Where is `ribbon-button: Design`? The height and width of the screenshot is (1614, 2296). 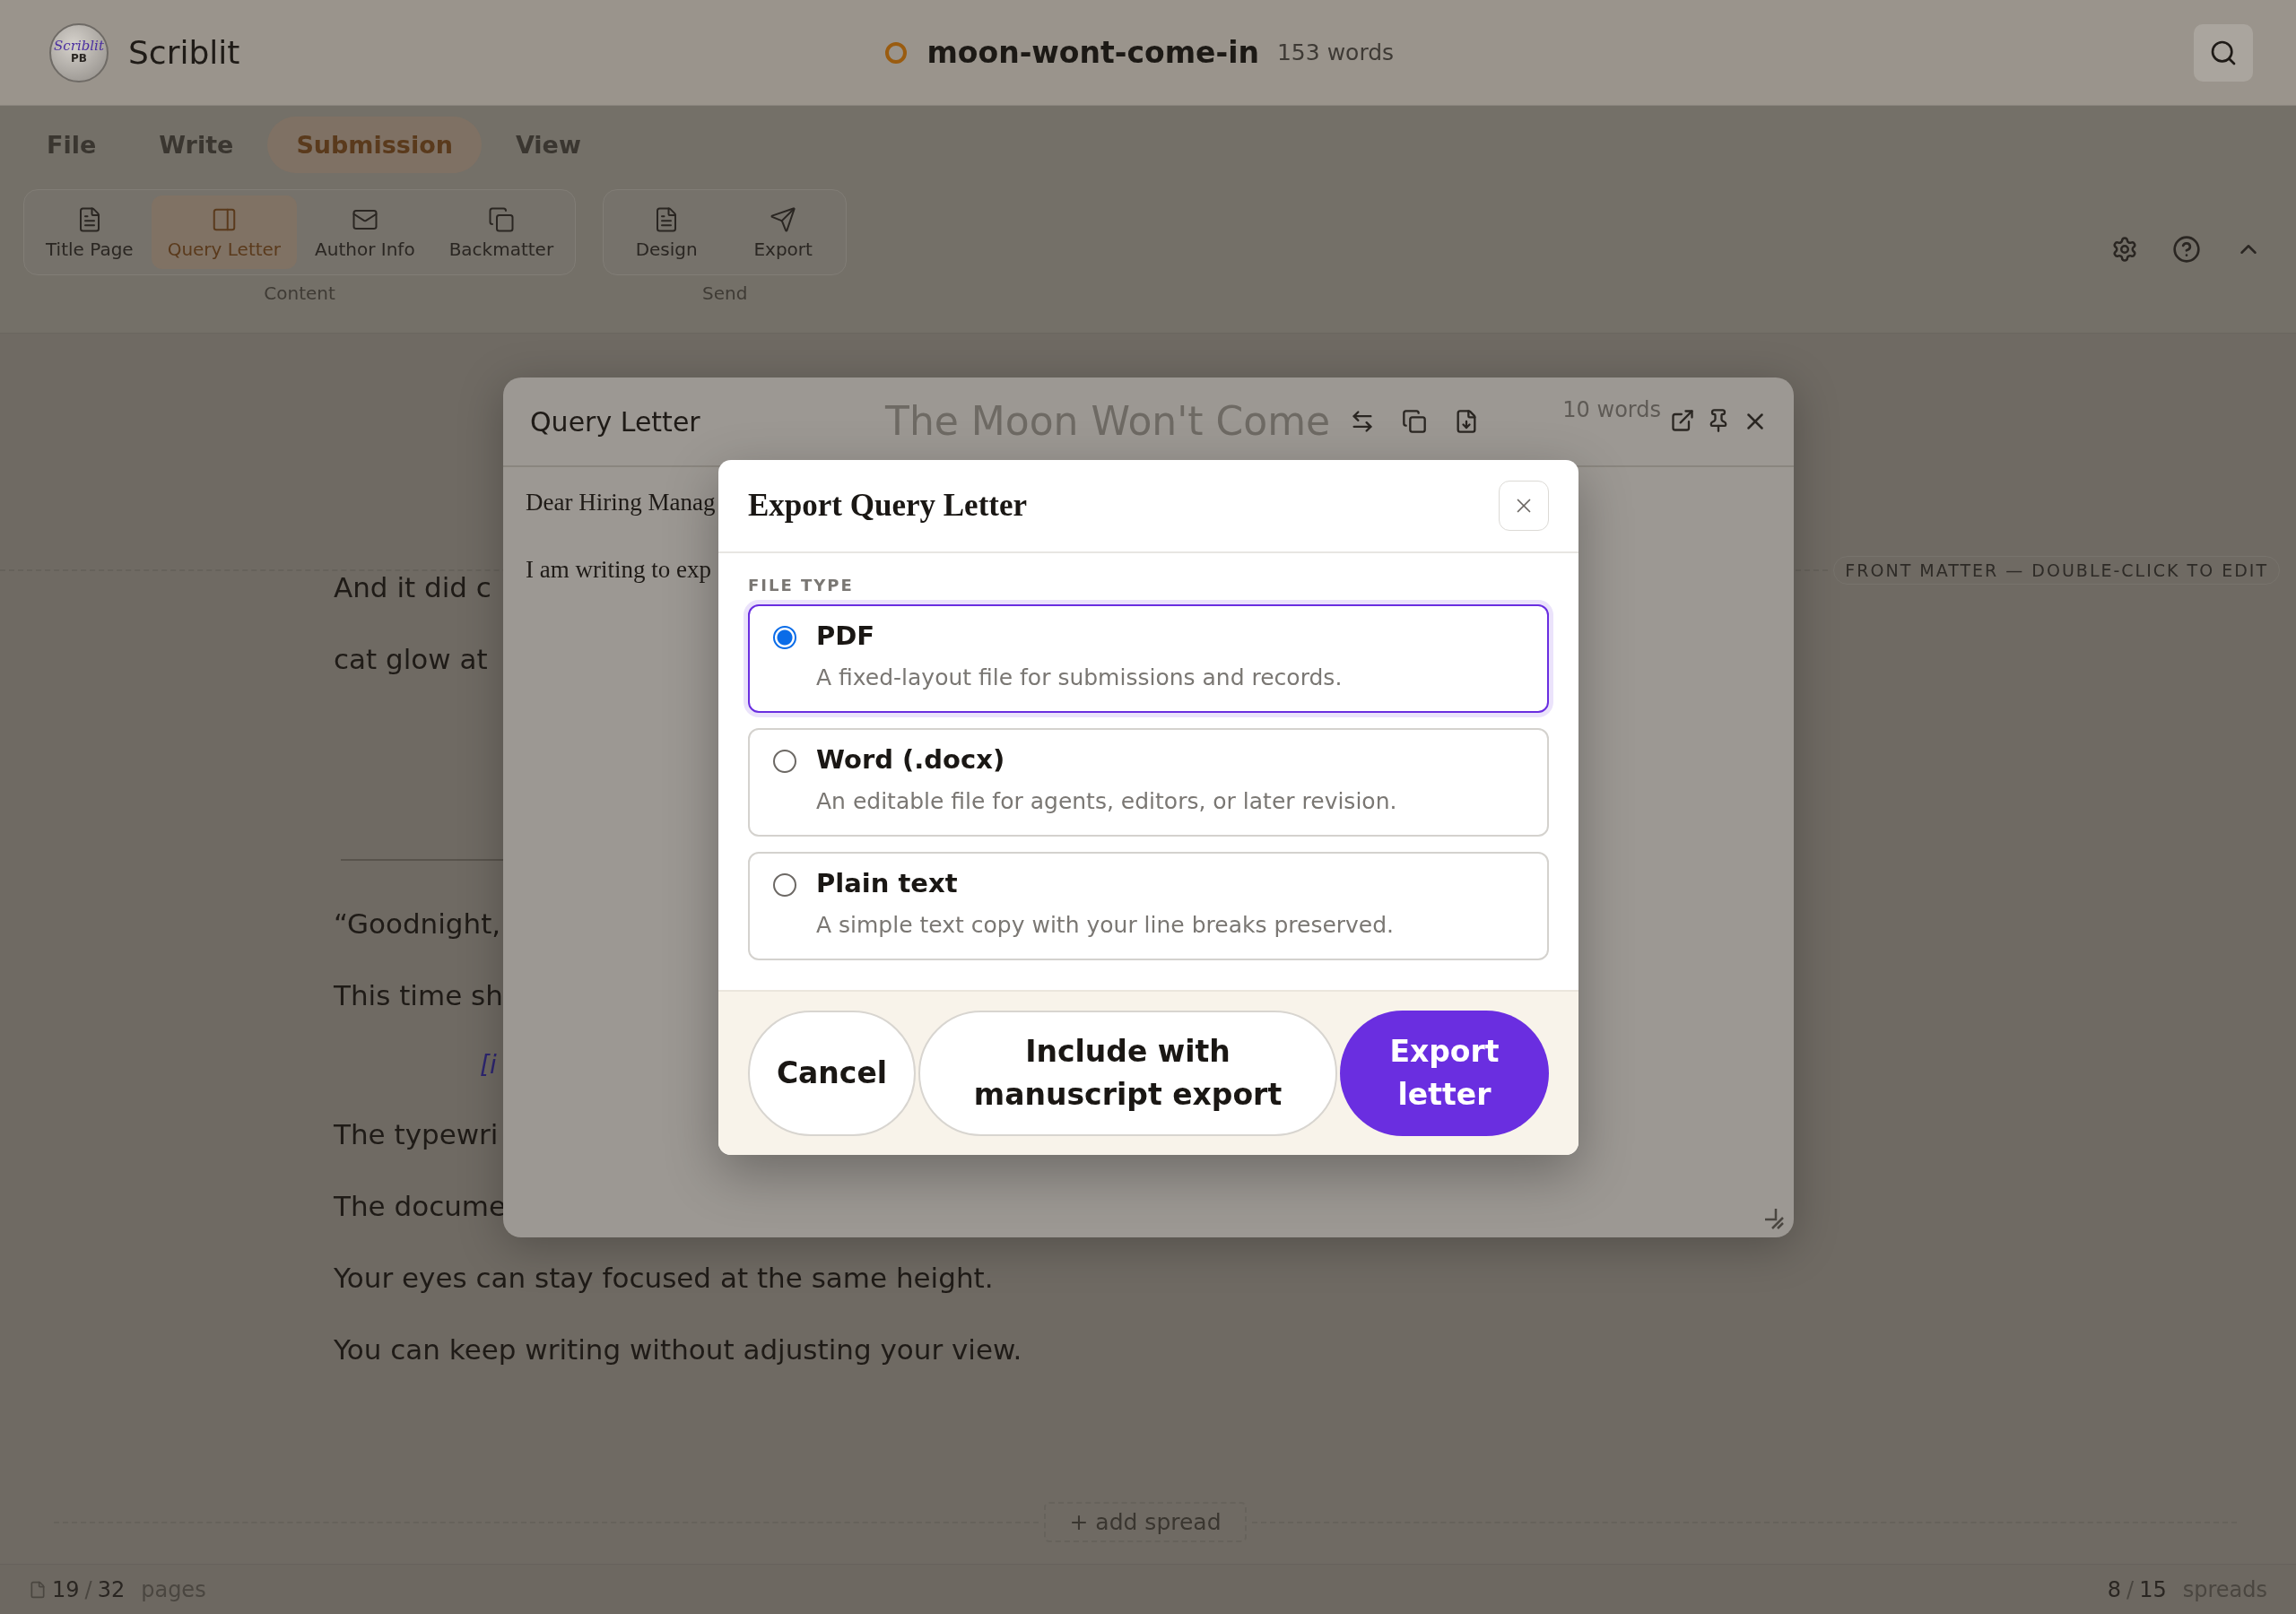 ribbon-button: Design is located at coordinates (667, 232).